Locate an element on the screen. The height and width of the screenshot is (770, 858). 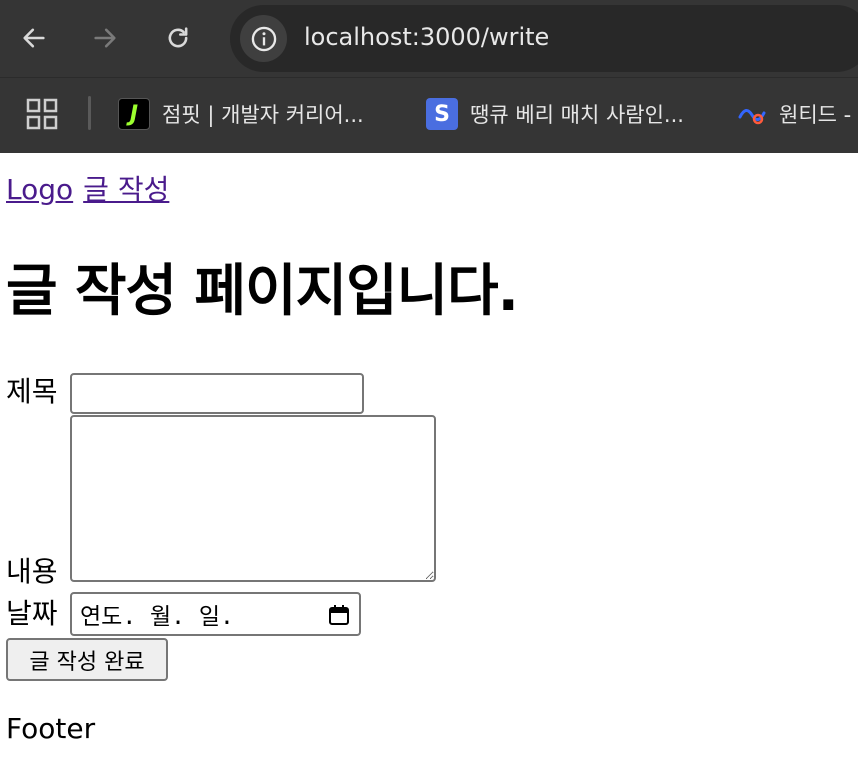
date-input: 연도. 월. 일. is located at coordinates (215, 614).